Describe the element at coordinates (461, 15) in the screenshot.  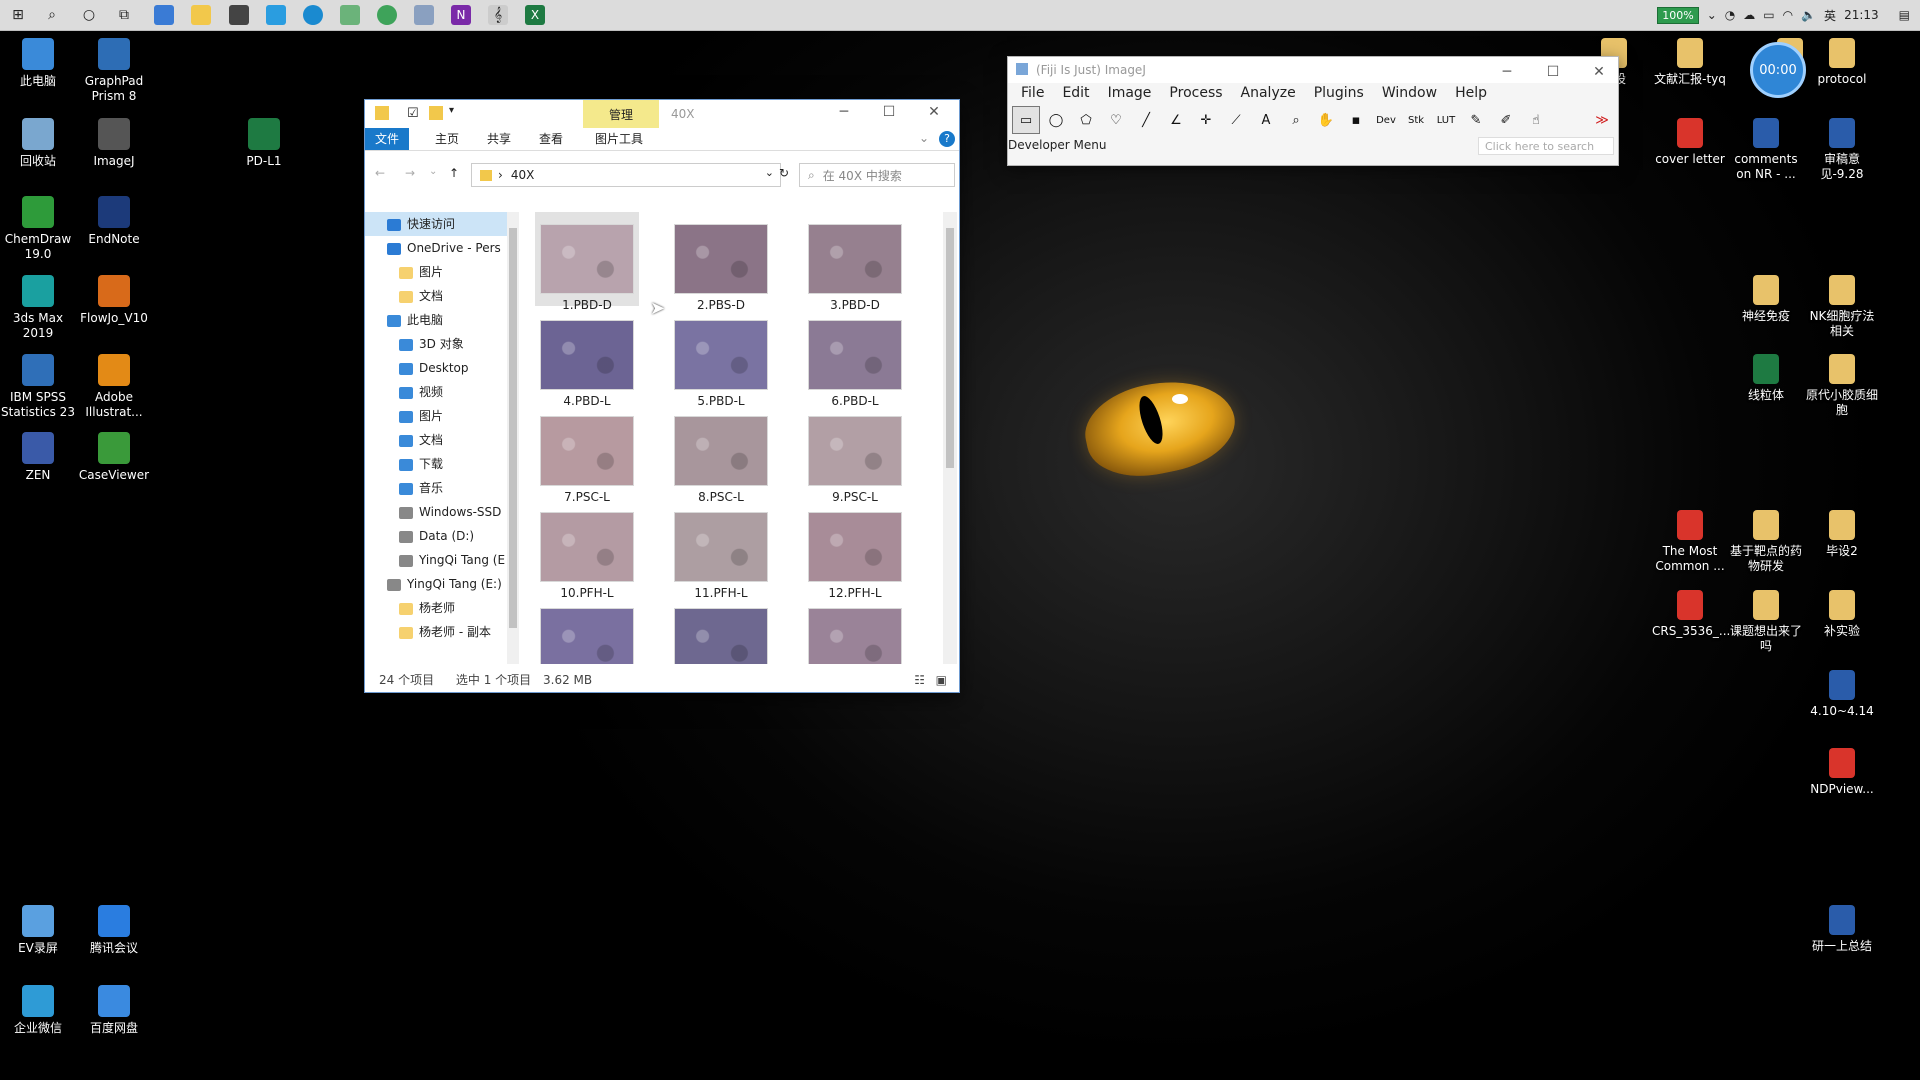
I see `onenote-app-icon: N` at that location.